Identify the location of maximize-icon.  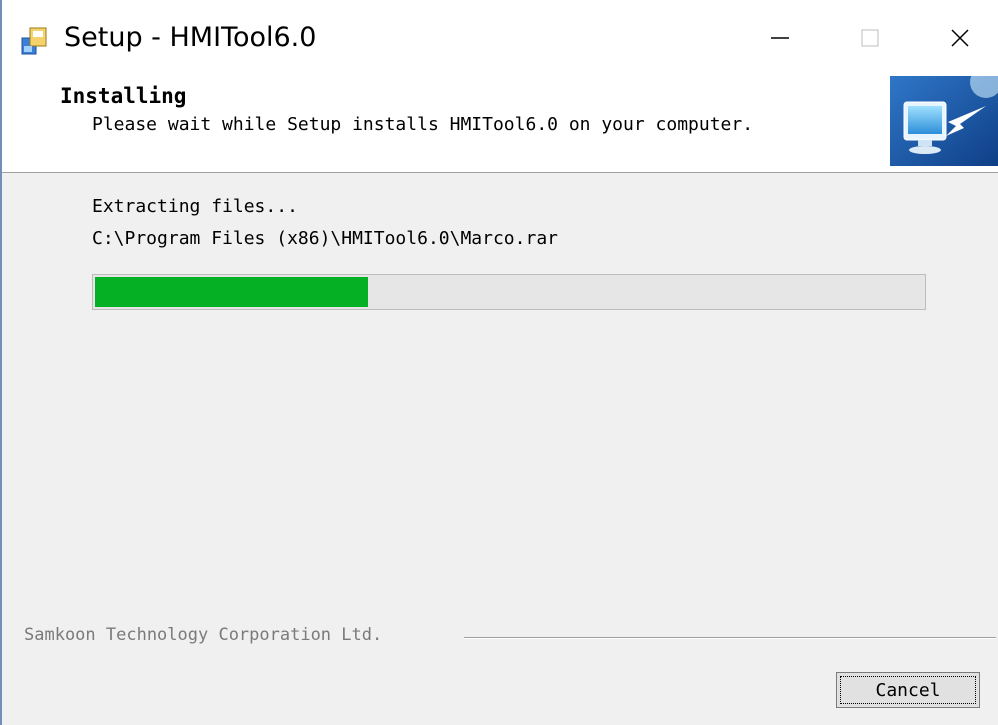
(870, 40).